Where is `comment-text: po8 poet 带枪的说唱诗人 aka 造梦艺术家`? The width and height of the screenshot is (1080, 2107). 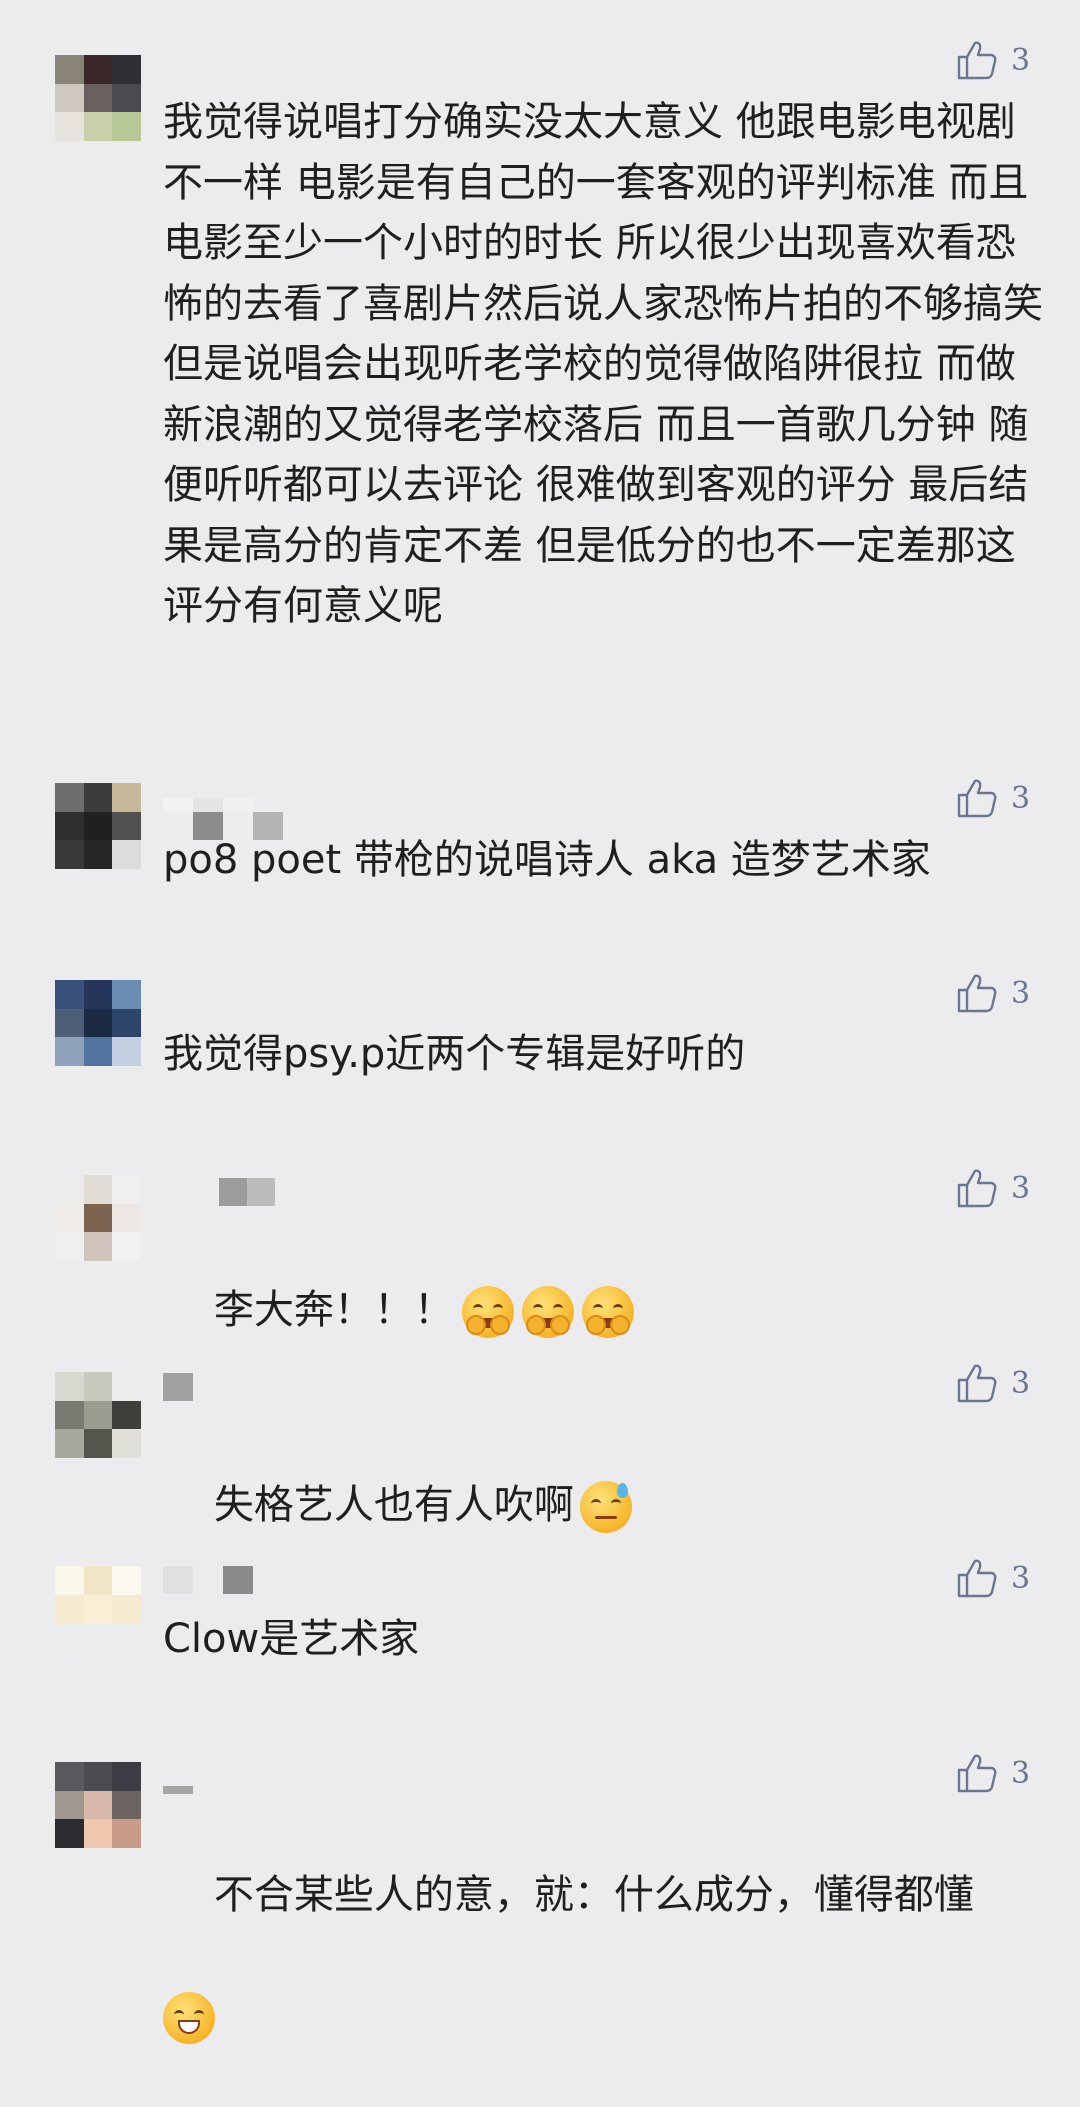
comment-text: po8 poet 带枪的说唱诗人 aka 造梦艺术家 is located at coordinates (547, 860).